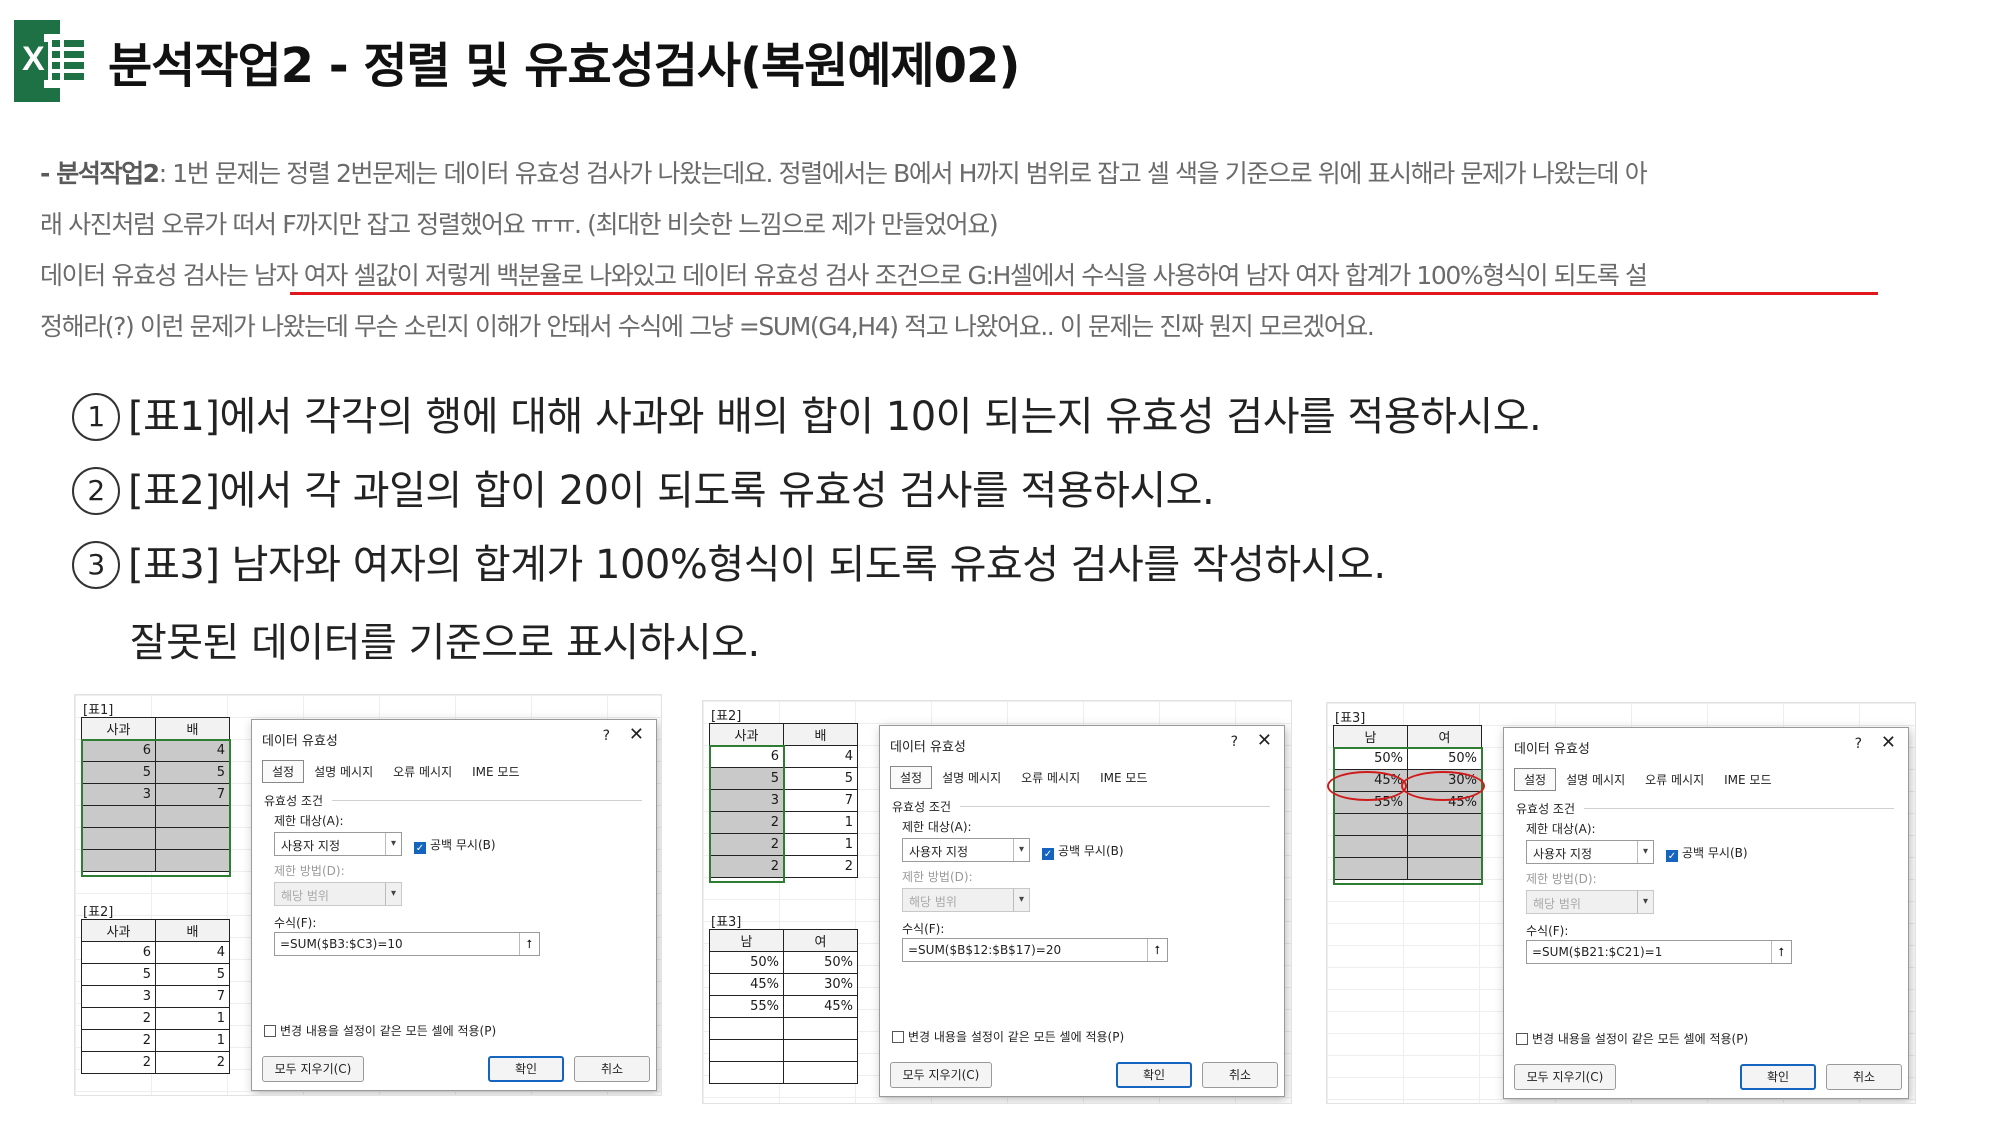 Image resolution: width=1995 pixels, height=1122 pixels. Describe the element at coordinates (118, 952) in the screenshot. I see `table-cell: 6` at that location.